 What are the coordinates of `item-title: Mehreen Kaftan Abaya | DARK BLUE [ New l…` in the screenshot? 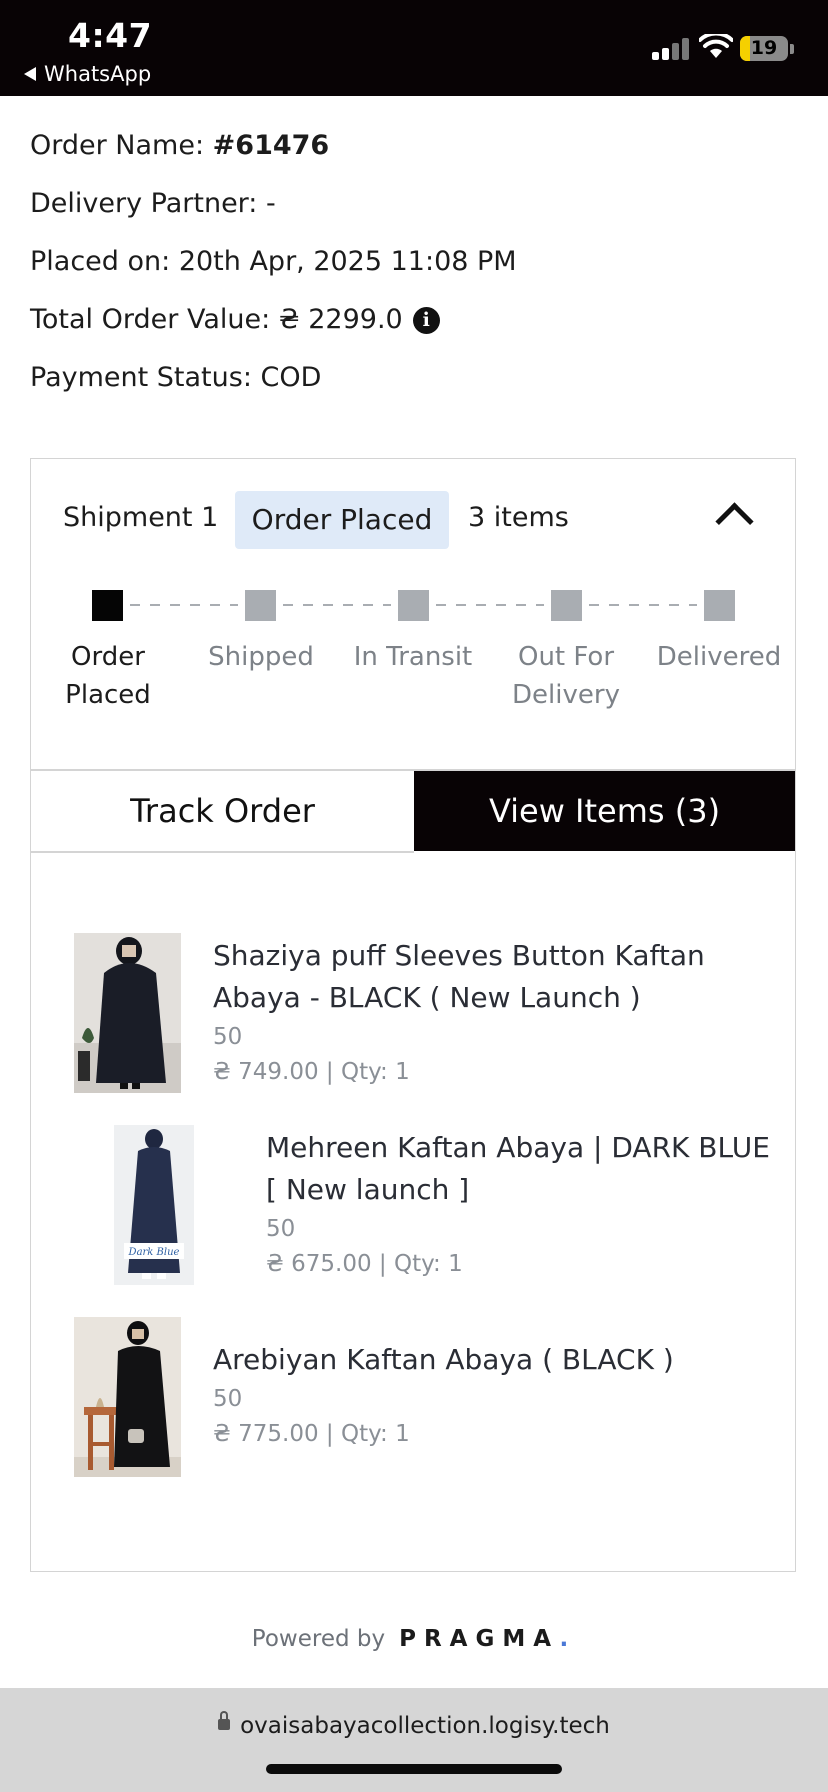 It's located at (521, 1169).